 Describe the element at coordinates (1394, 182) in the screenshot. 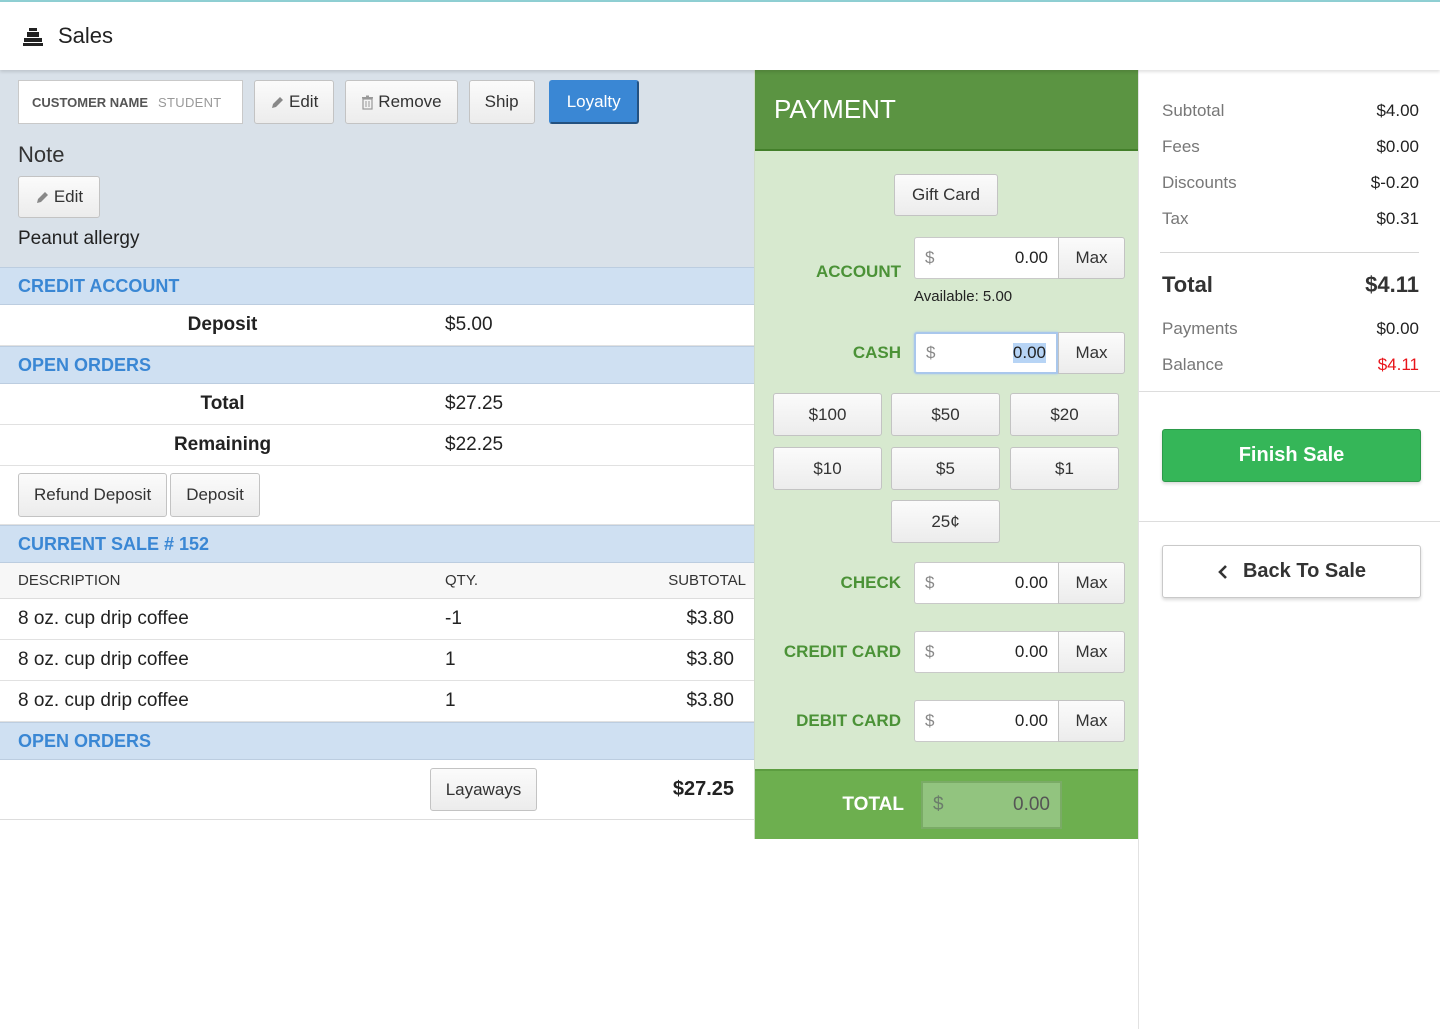

I see `discounts-value: $-0.20` at that location.